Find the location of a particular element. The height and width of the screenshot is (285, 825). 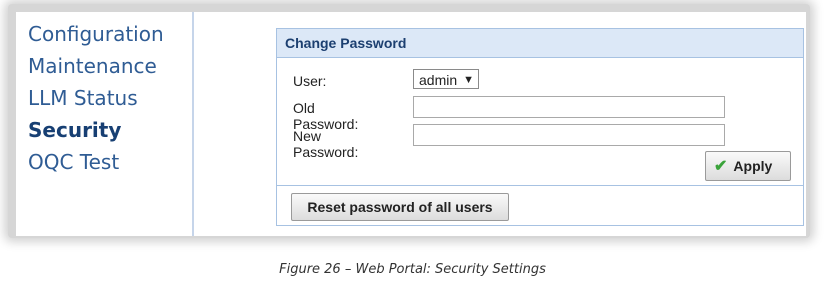

sidebar-item-security: Security is located at coordinates (96, 130).